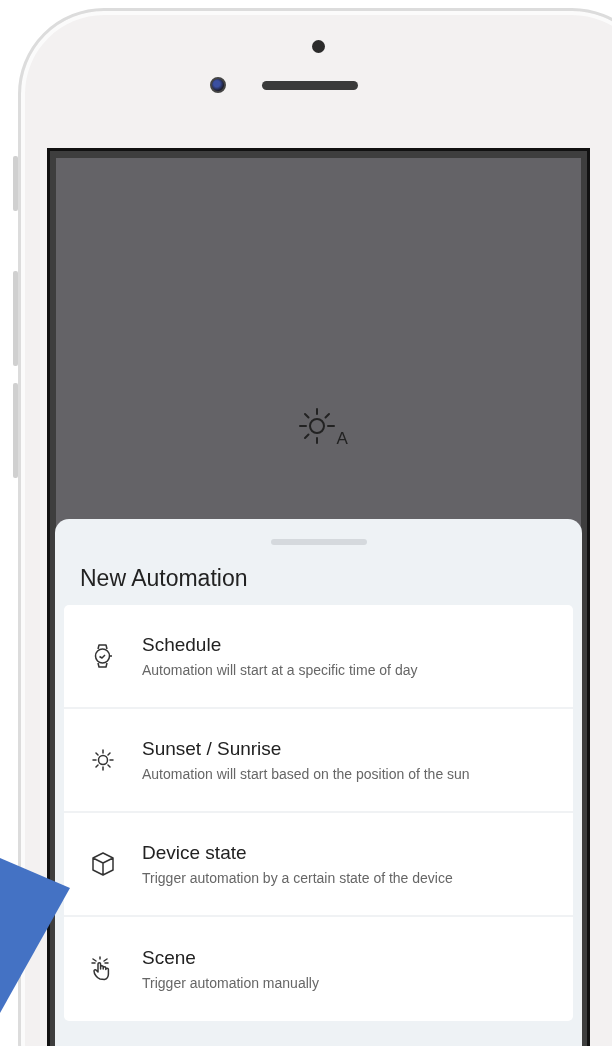 The image size is (612, 1046). I want to click on option-title: Sunset / Sunrise, so click(212, 749).